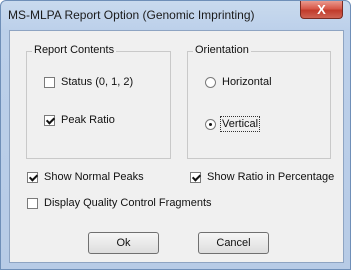 The height and width of the screenshot is (272, 355). What do you see at coordinates (128, 203) in the screenshot?
I see `display-qc-fragments-label: Display Quality Control Fragments` at bounding box center [128, 203].